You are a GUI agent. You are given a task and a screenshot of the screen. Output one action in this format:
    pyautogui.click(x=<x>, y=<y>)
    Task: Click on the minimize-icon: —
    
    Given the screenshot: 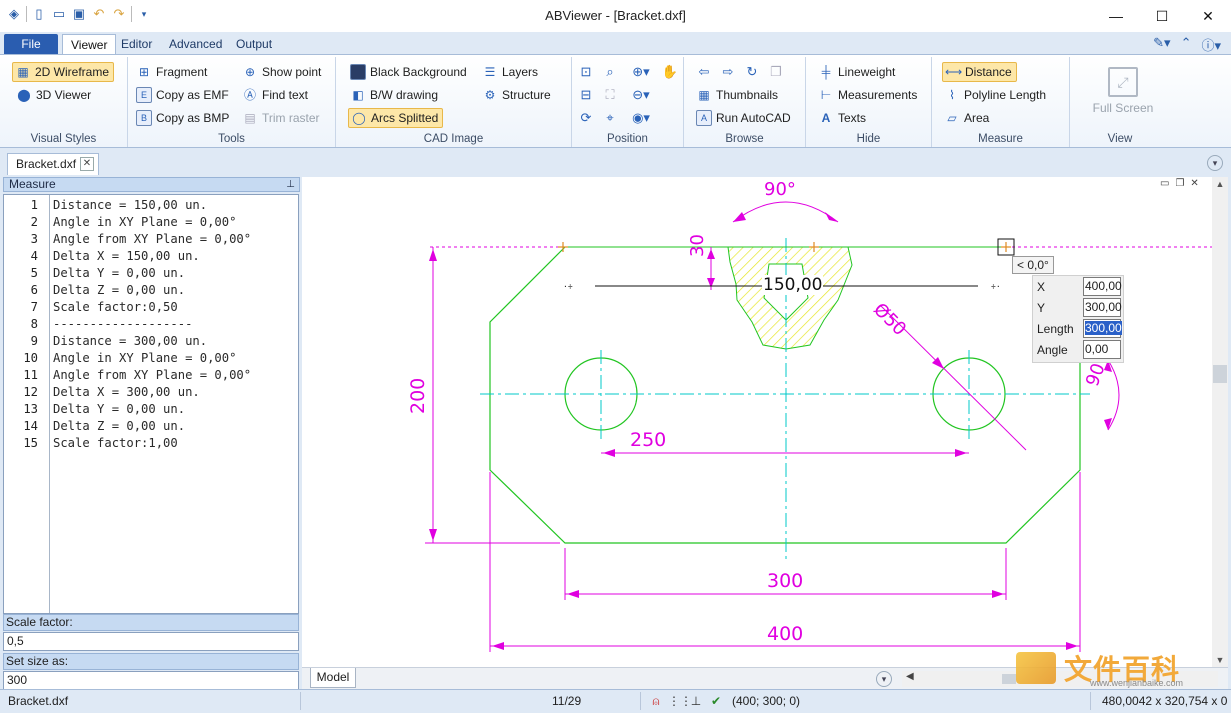 What is the action you would take?
    pyautogui.click(x=1116, y=16)
    